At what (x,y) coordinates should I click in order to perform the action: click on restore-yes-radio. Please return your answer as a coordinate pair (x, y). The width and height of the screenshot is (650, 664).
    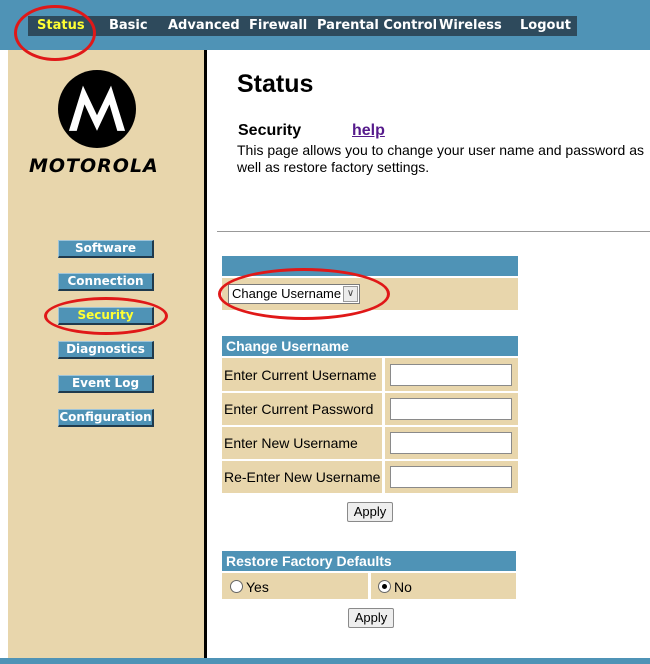
    Looking at the image, I should click on (236, 586).